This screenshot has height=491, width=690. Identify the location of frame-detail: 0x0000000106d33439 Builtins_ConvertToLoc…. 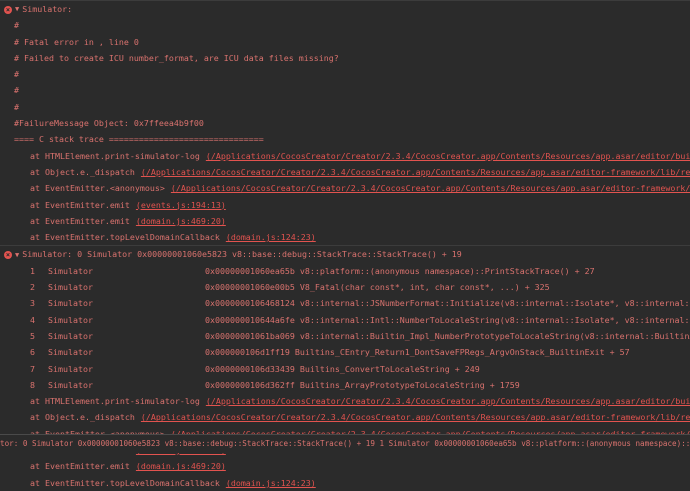
(342, 368).